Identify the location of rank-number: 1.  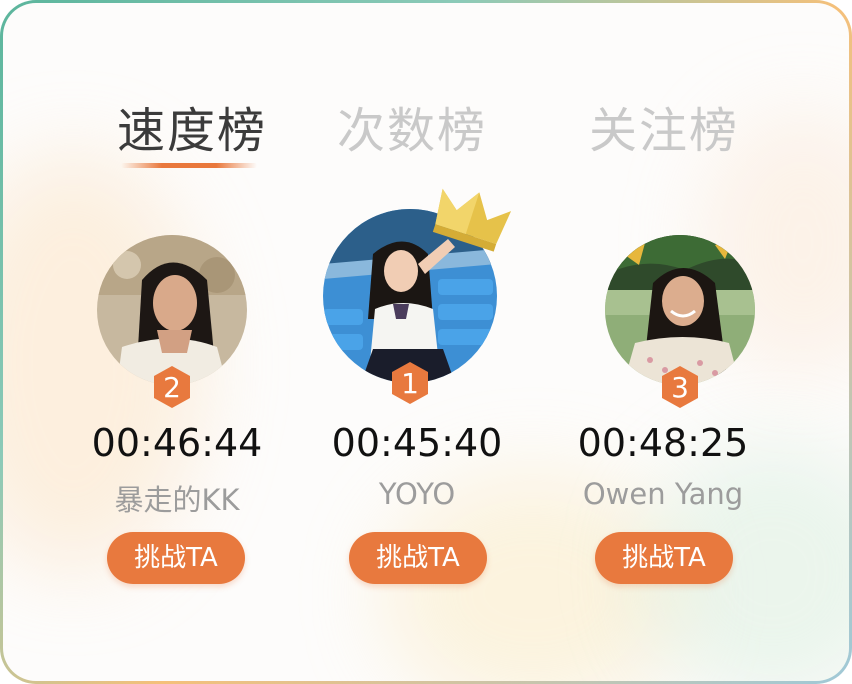
(410, 383).